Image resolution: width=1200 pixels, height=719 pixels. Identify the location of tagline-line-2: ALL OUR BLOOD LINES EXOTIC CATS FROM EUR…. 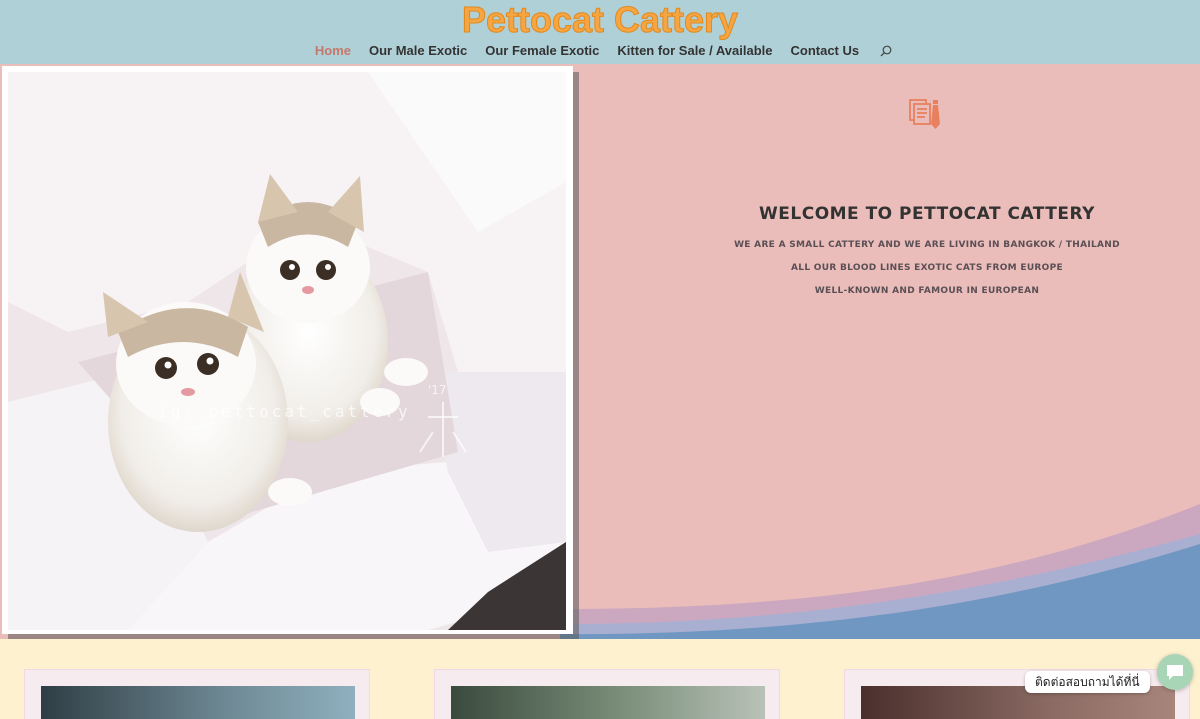
(927, 268).